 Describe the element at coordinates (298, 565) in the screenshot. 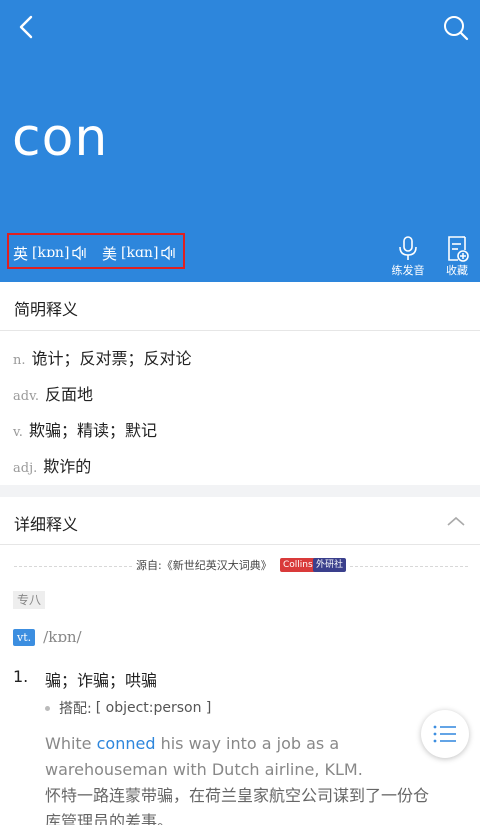

I see `collins-badge: Collins` at that location.